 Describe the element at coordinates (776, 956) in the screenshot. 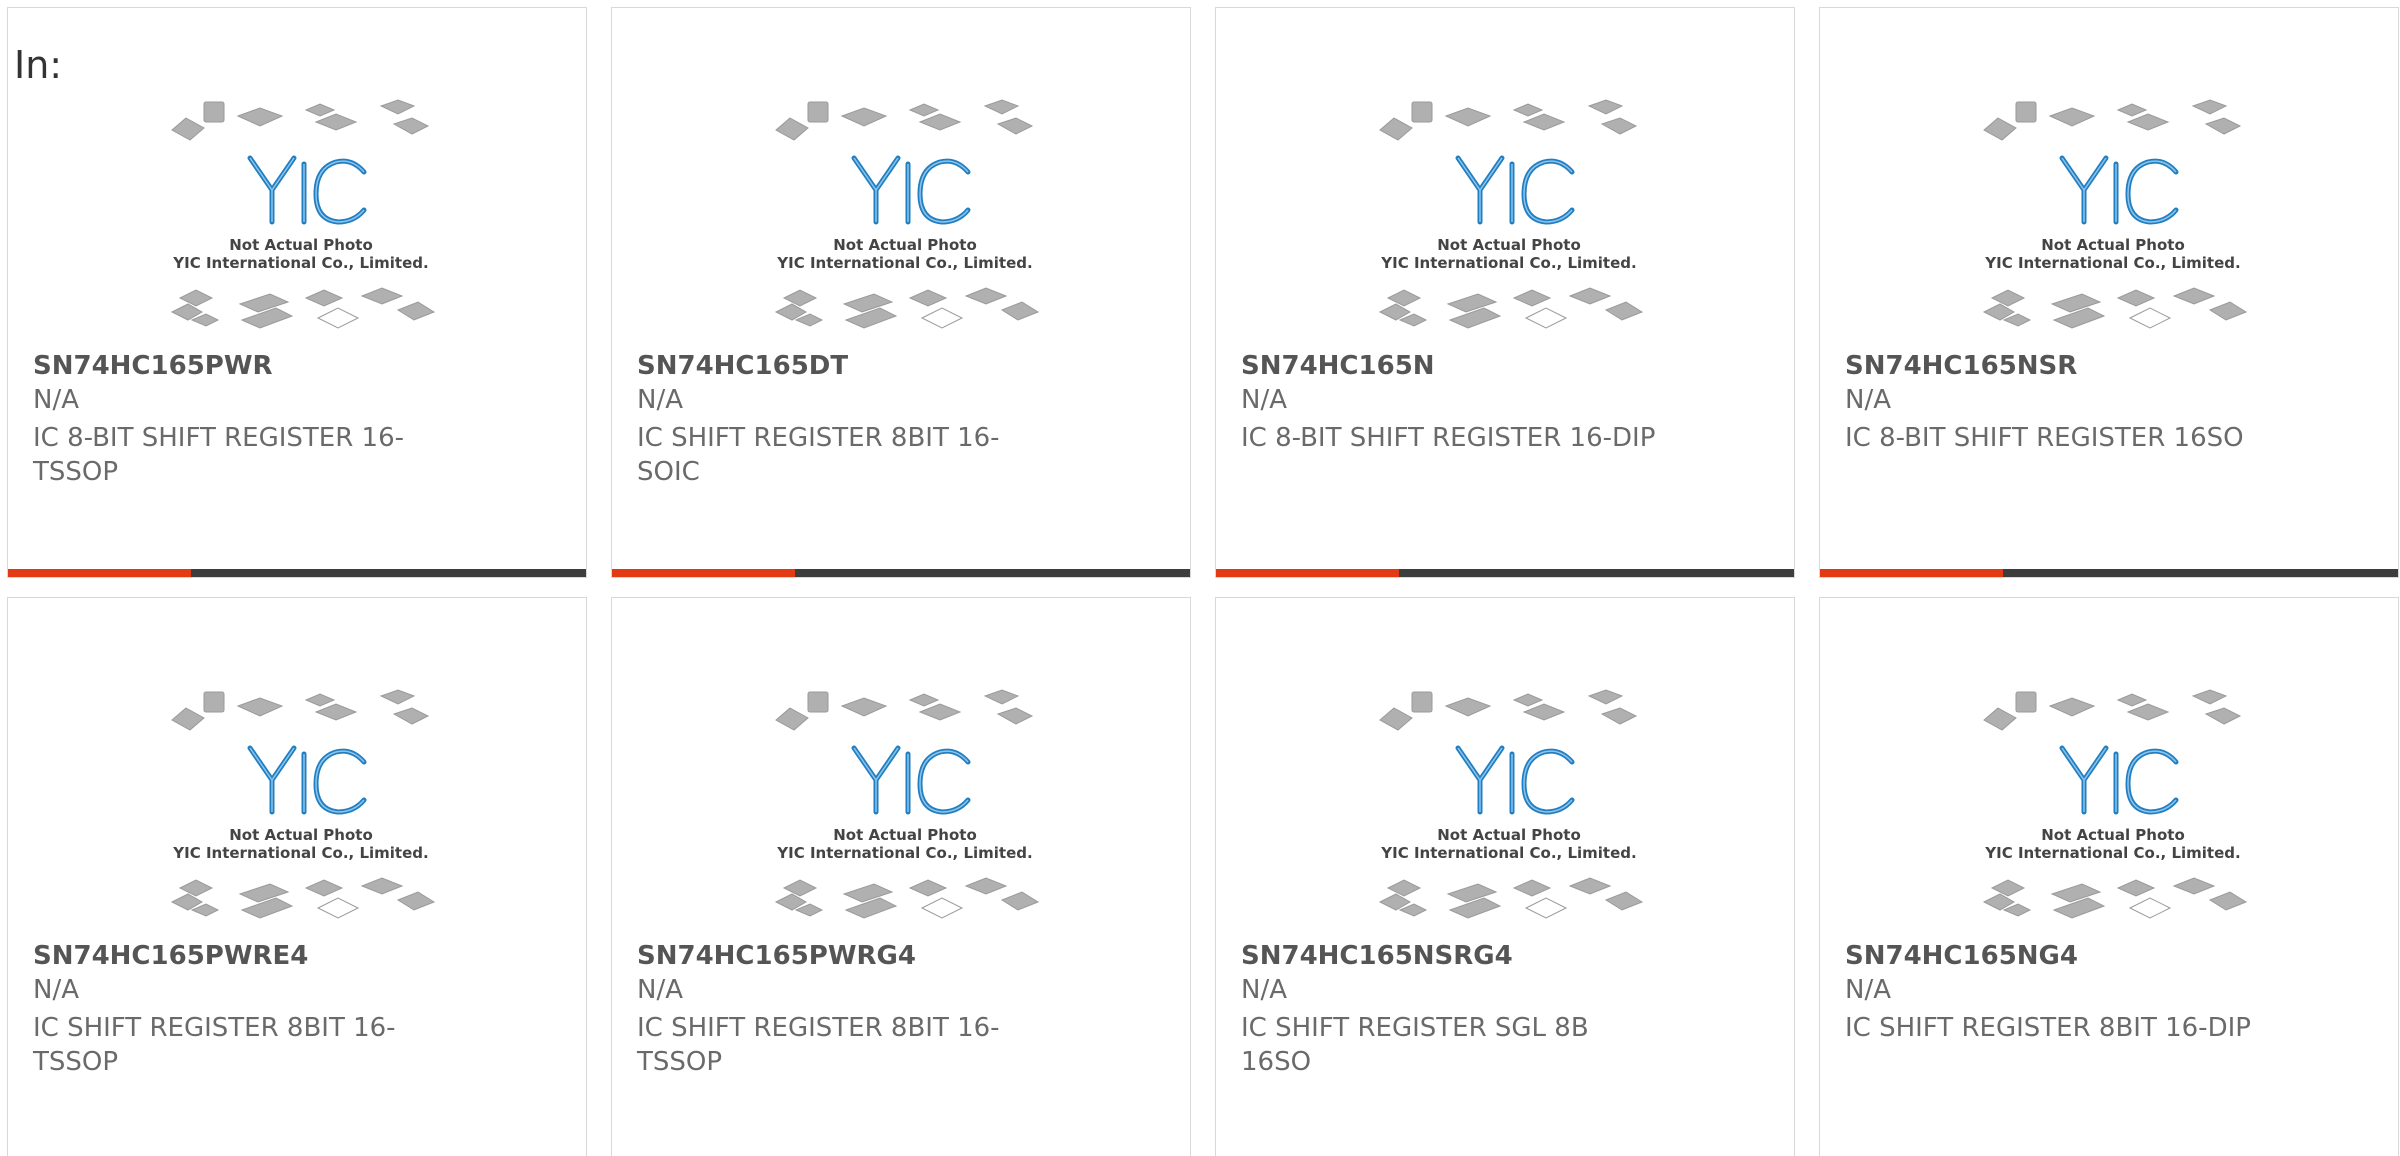

I see `part-number-link: SN74HC165PWRG4` at that location.